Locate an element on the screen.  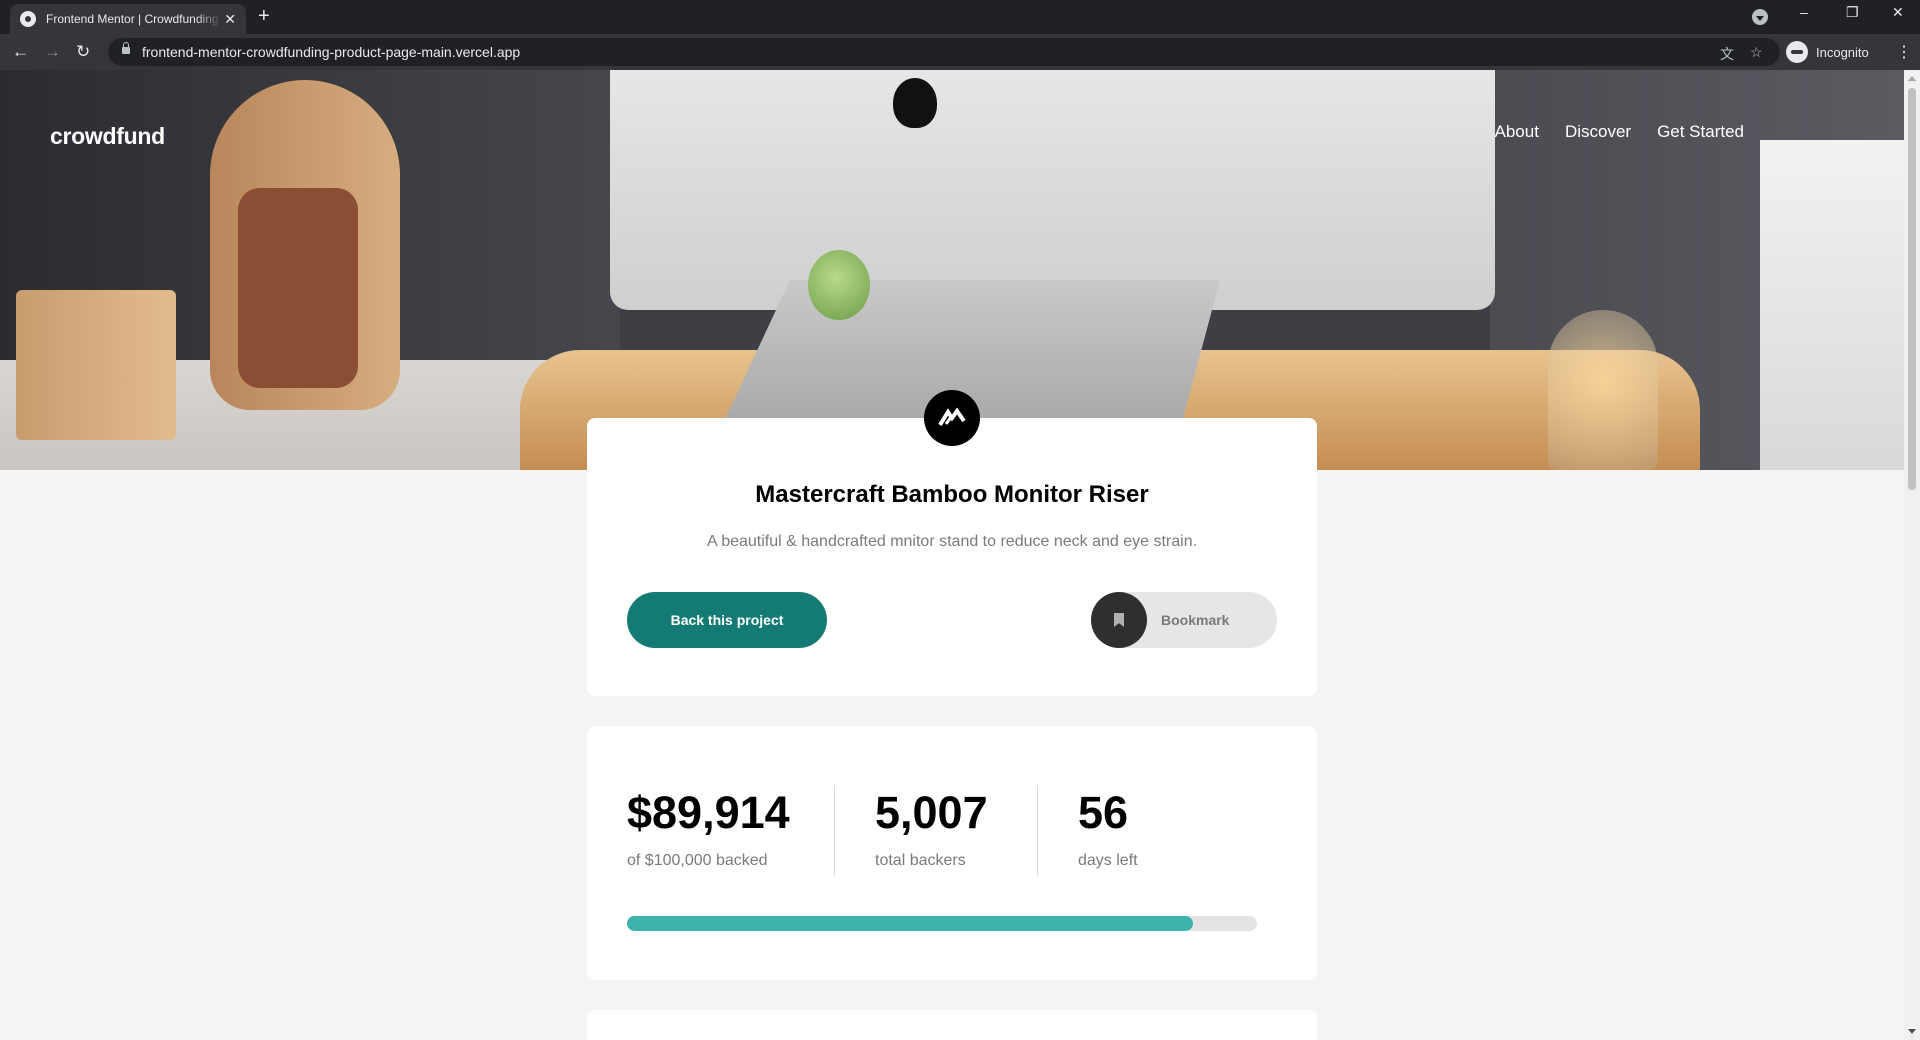
main-nav: About Discover Get Started is located at coordinates (1620, 132).